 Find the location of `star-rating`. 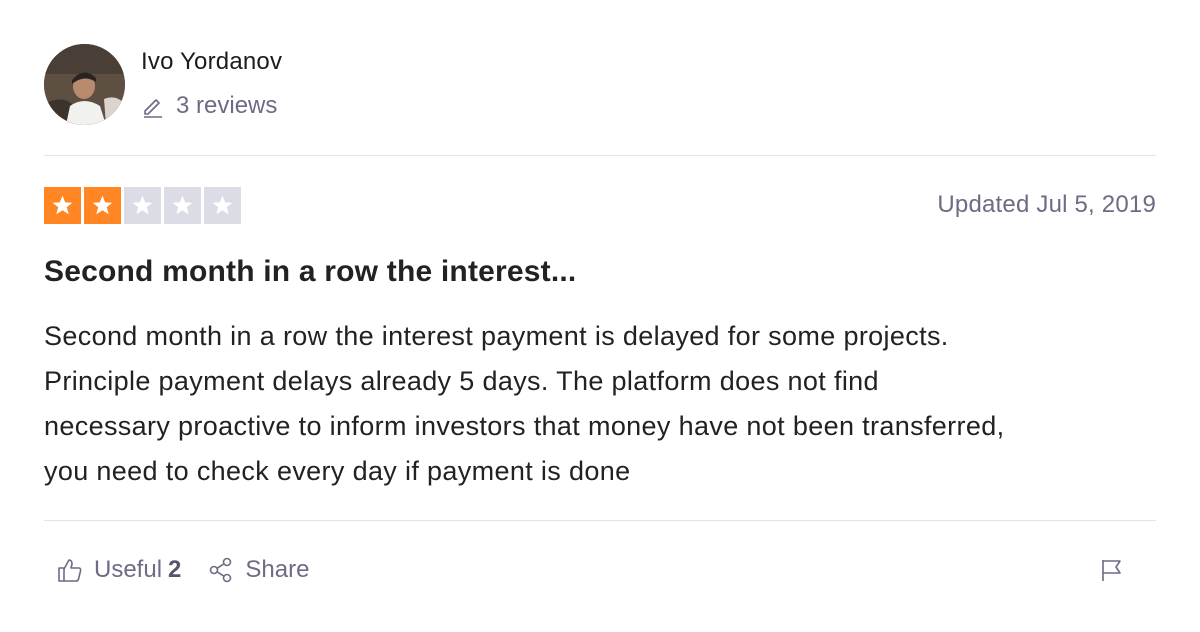

star-rating is located at coordinates (142, 205).